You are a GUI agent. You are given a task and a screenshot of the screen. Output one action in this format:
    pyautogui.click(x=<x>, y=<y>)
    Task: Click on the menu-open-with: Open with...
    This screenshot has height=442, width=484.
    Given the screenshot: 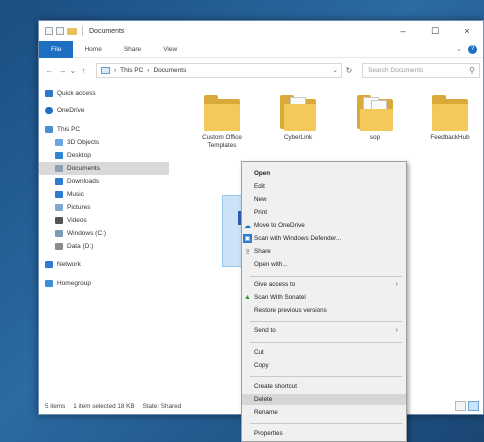 What is the action you would take?
    pyautogui.click(x=324, y=264)
    